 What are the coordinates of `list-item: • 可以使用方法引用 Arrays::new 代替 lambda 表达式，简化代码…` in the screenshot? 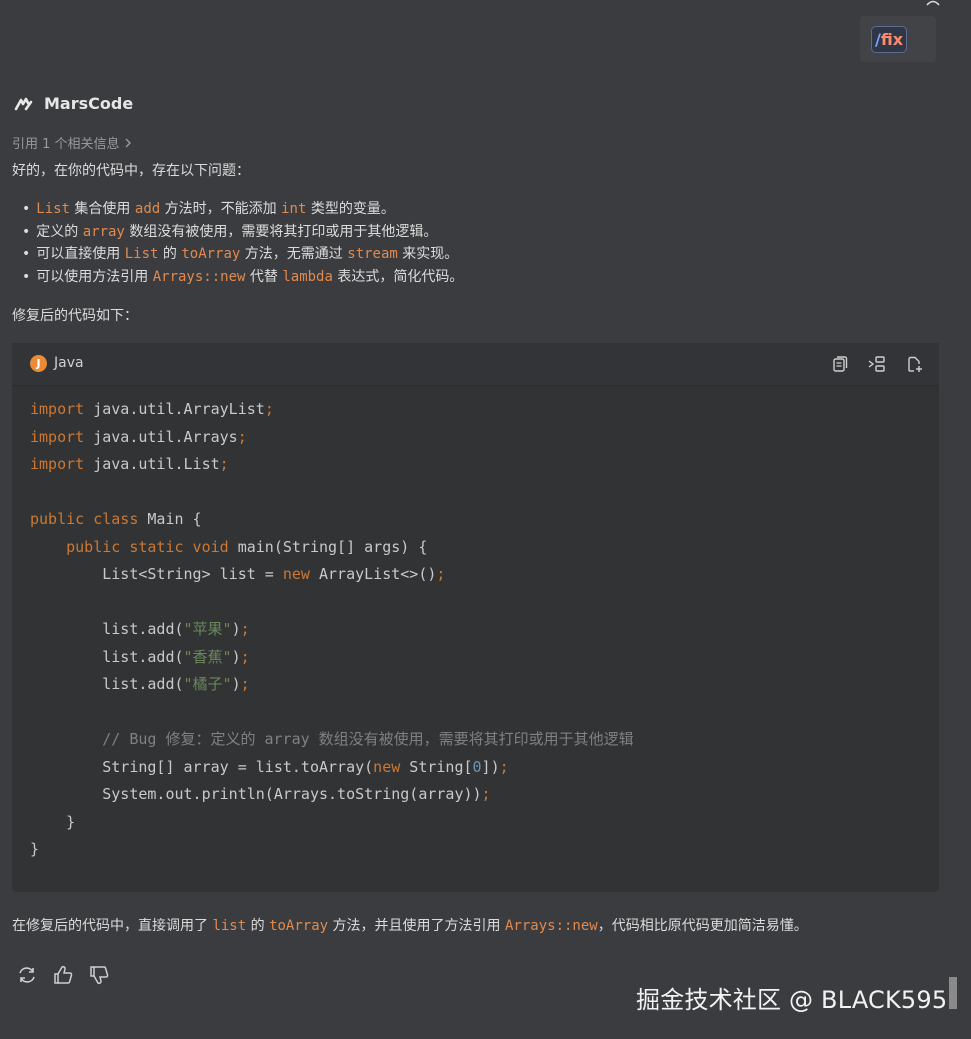 It's located at (243, 276).